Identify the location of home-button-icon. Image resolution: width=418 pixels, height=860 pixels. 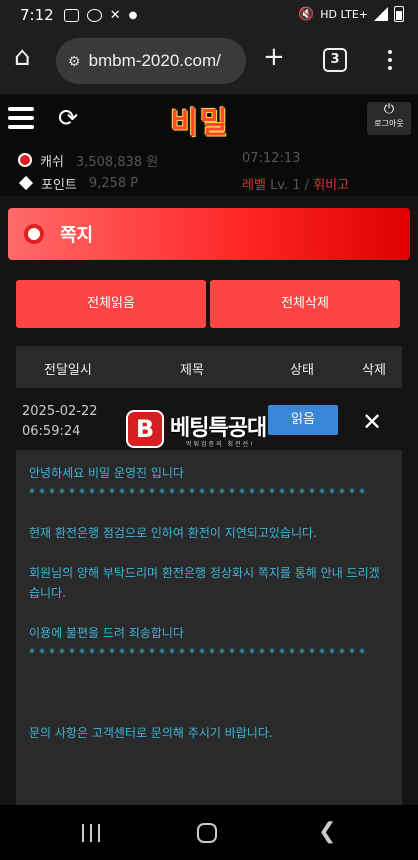
(207, 833).